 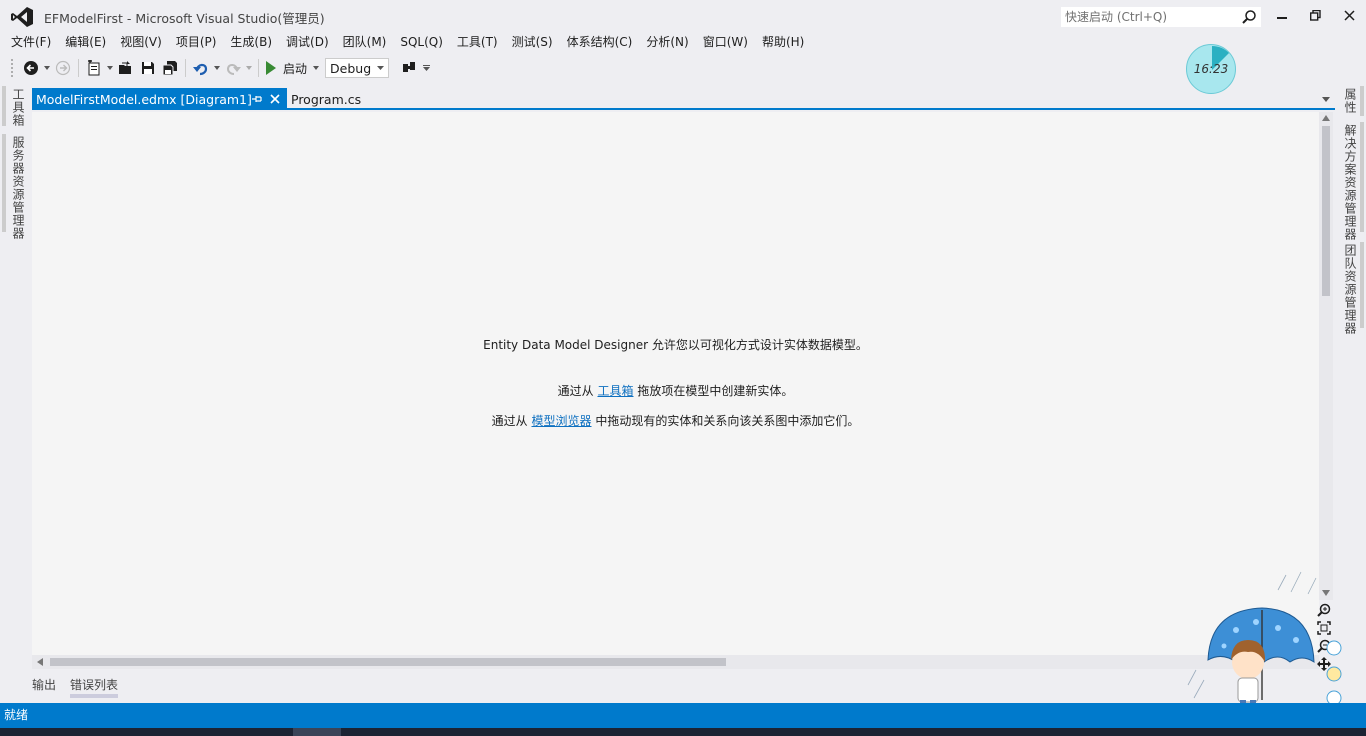 I want to click on redo-dropdown, so click(x=249, y=68).